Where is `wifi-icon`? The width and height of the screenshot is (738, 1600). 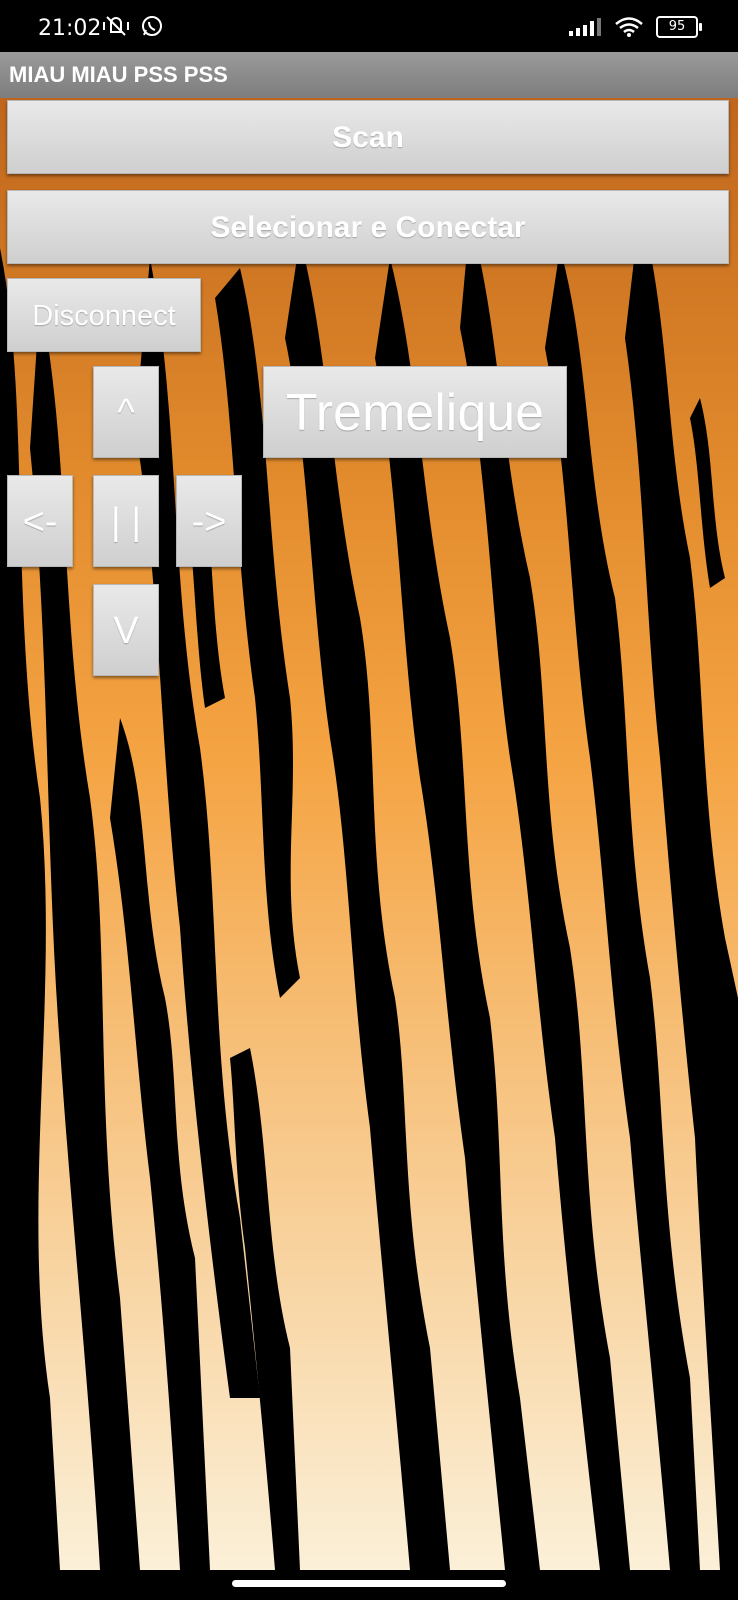 wifi-icon is located at coordinates (629, 27).